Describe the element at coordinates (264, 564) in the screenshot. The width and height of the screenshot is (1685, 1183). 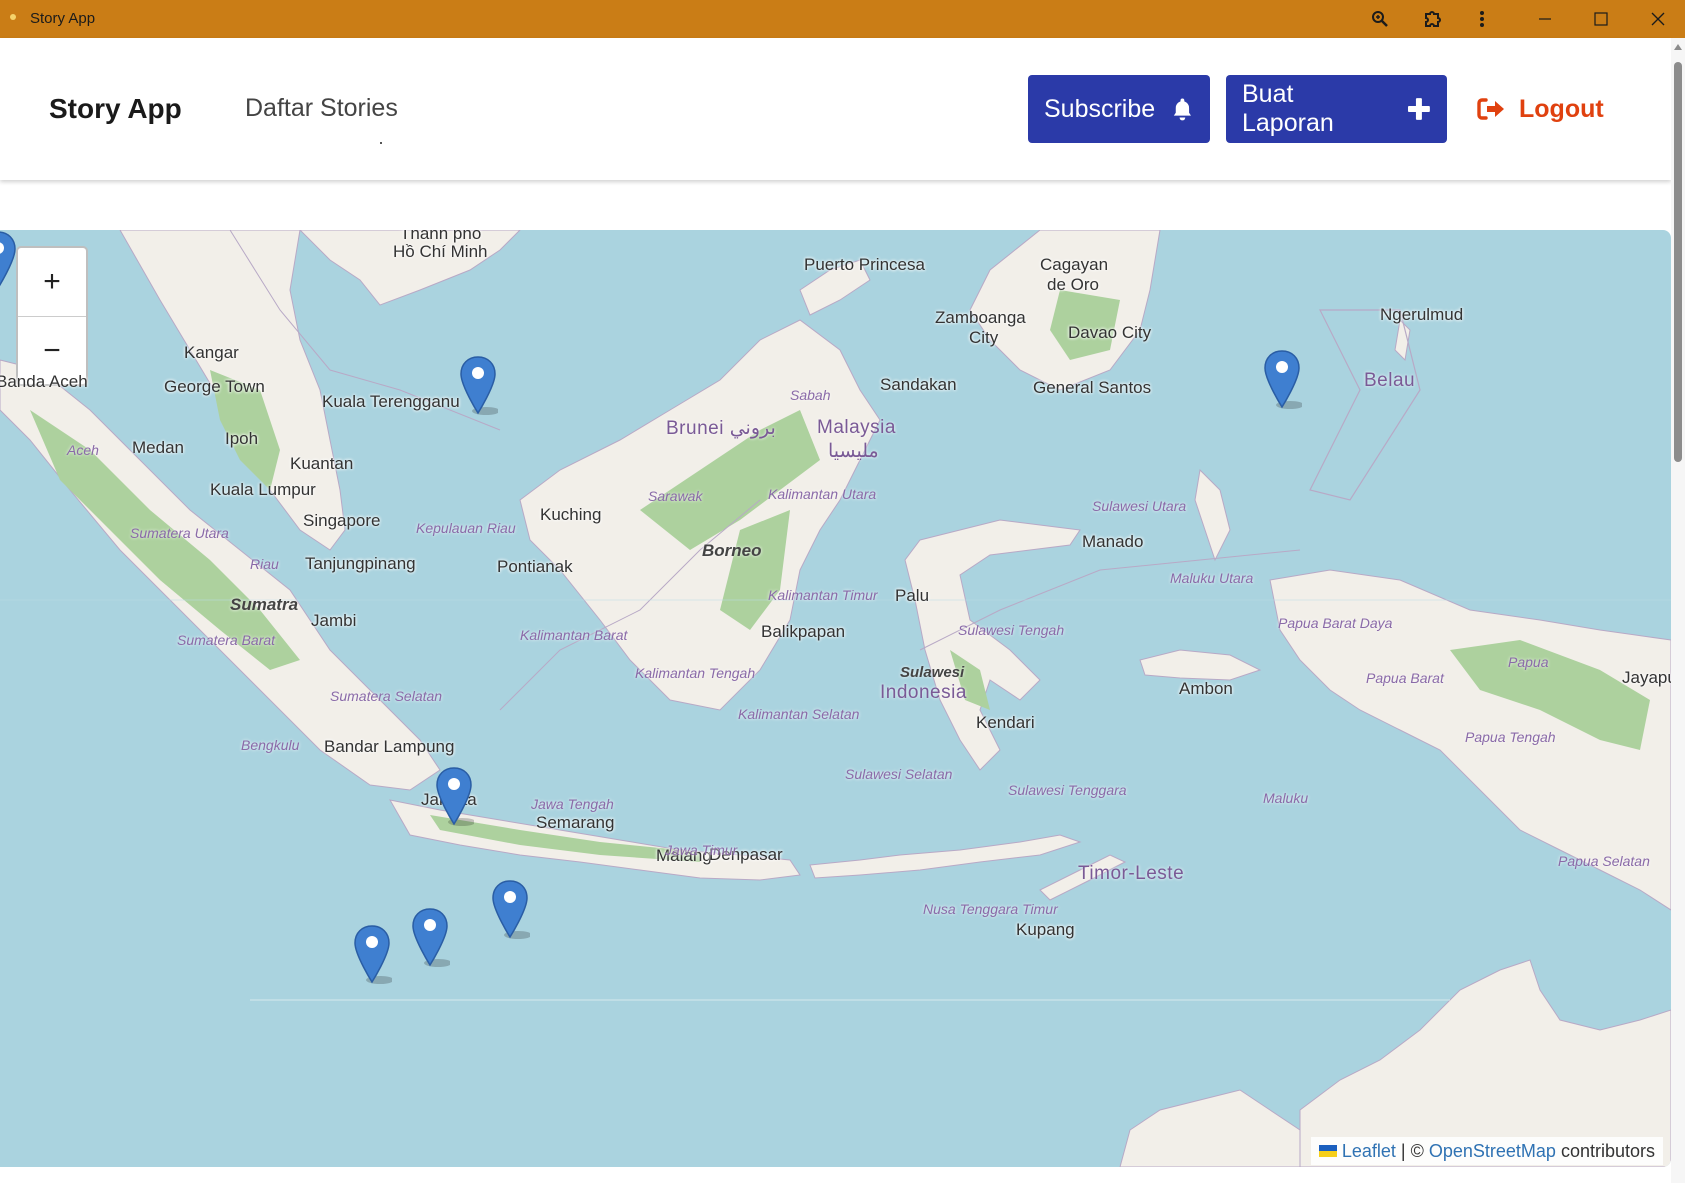
I see `region-label: Riau` at that location.